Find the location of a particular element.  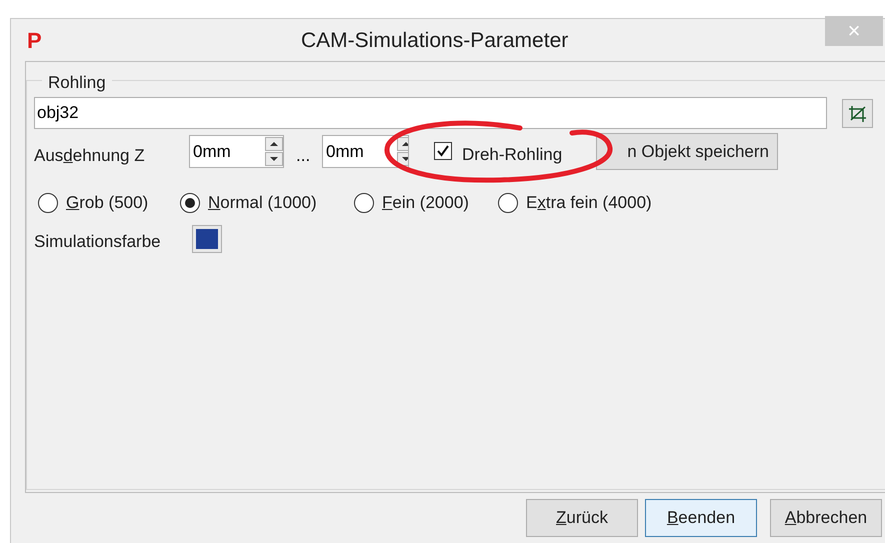

crop-tool-button is located at coordinates (857, 113).